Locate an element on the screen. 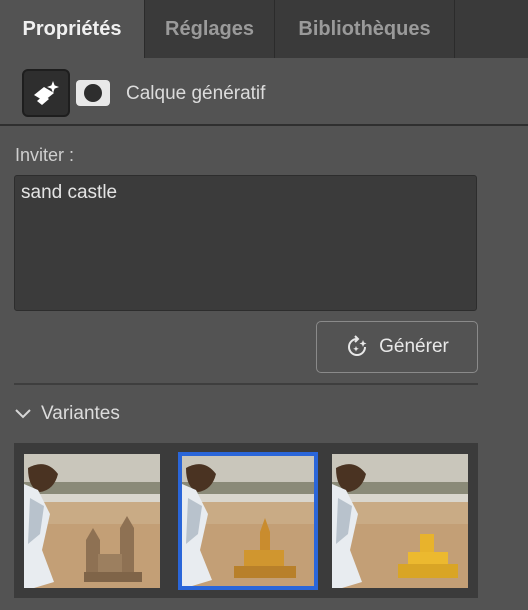 The height and width of the screenshot is (610, 528). generative-layer-icon is located at coordinates (46, 93).